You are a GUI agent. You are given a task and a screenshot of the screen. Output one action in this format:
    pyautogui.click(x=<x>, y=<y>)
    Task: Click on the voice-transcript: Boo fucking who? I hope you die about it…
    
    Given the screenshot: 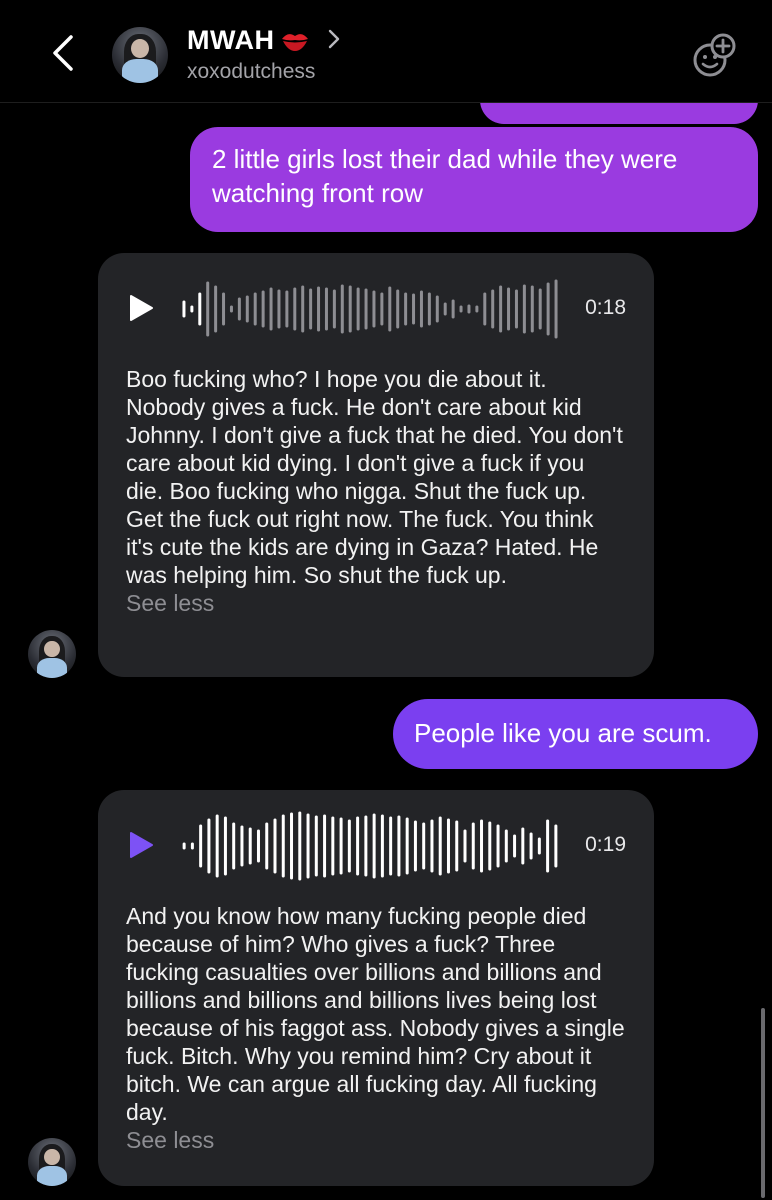 What is the action you would take?
    pyautogui.click(x=374, y=477)
    